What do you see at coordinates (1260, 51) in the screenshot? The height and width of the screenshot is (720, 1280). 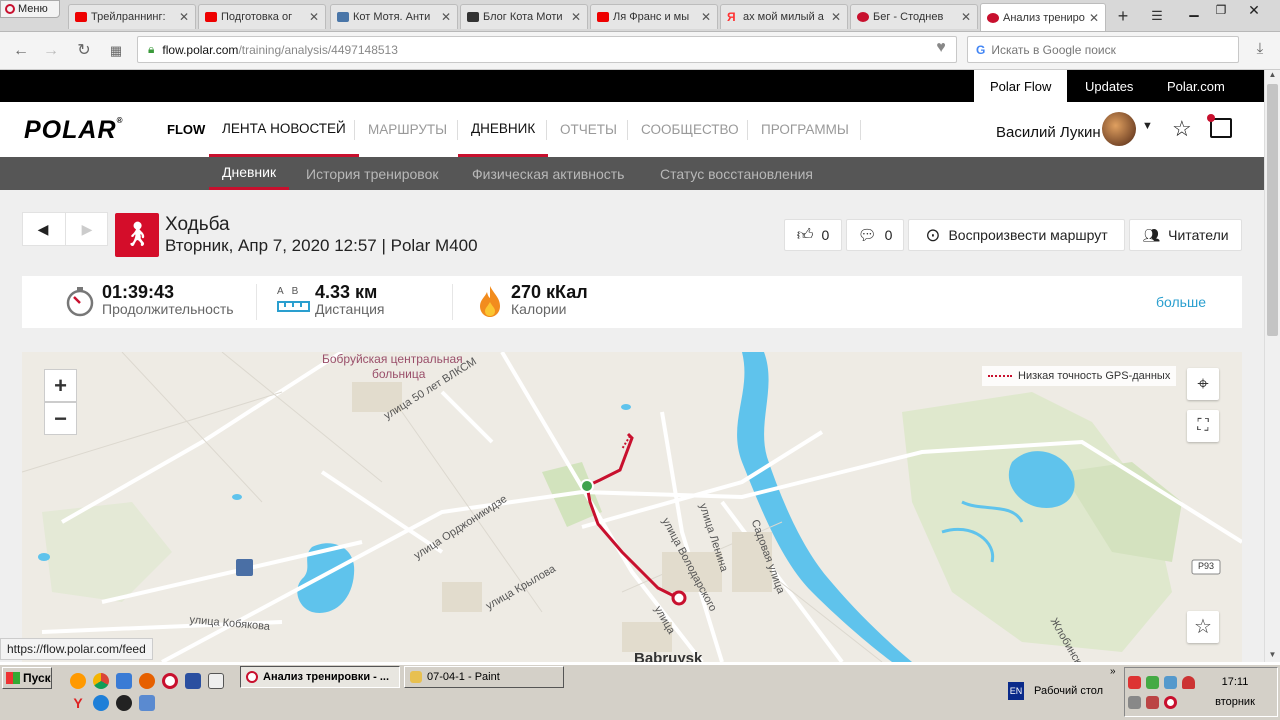 I see `download-icon: ⤓` at bounding box center [1260, 51].